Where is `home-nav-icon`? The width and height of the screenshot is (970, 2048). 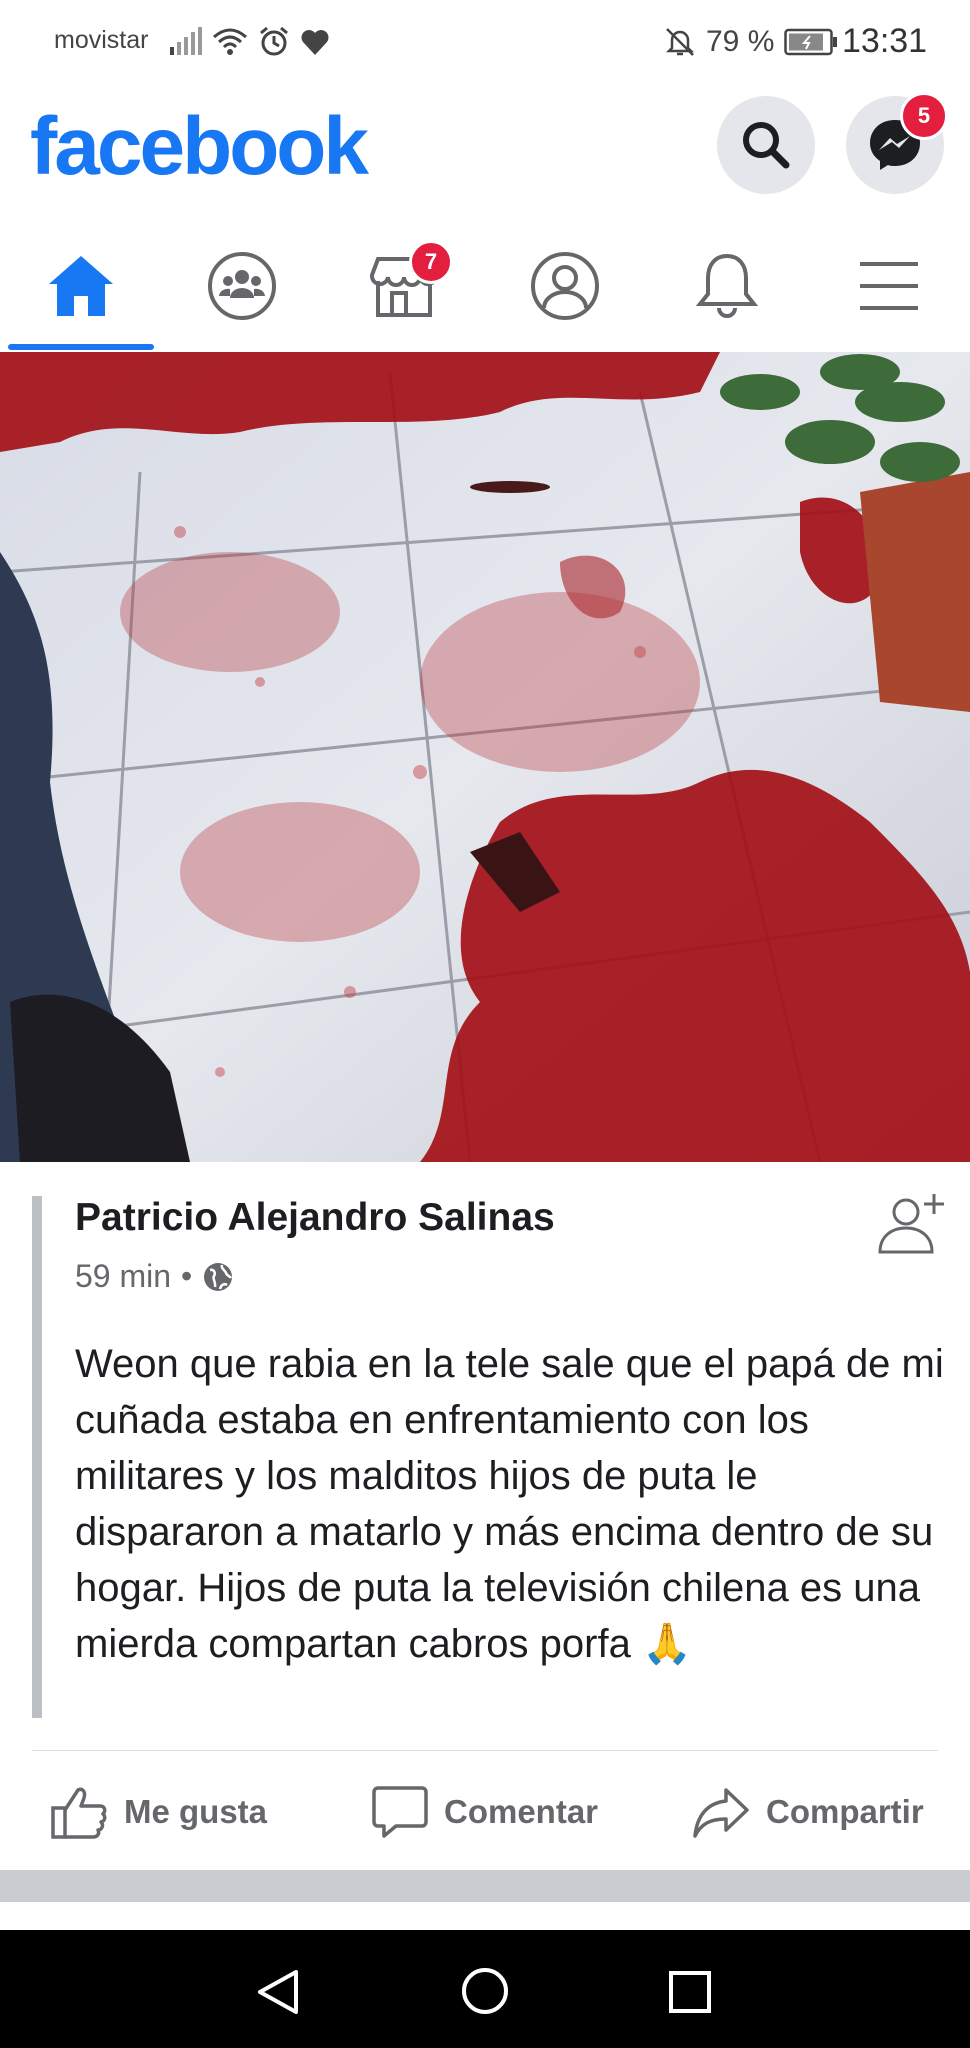
home-nav-icon is located at coordinates (485, 1991).